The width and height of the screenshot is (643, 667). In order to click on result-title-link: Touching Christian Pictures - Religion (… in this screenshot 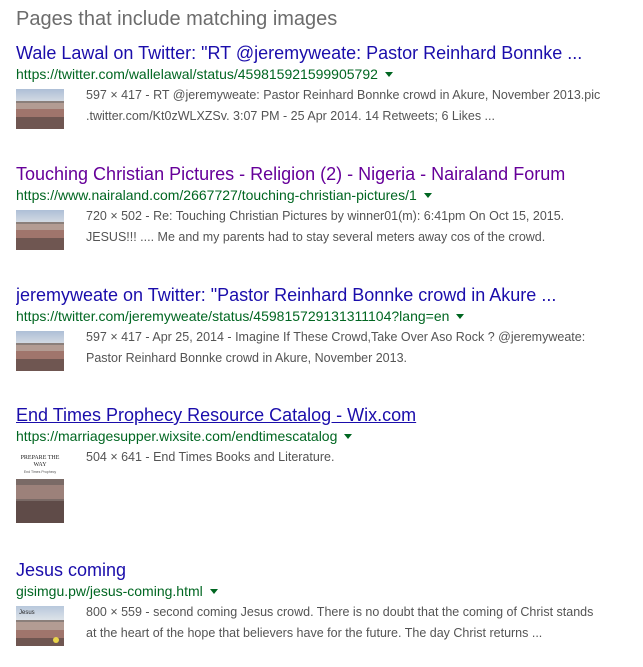, I will do `click(326, 174)`.